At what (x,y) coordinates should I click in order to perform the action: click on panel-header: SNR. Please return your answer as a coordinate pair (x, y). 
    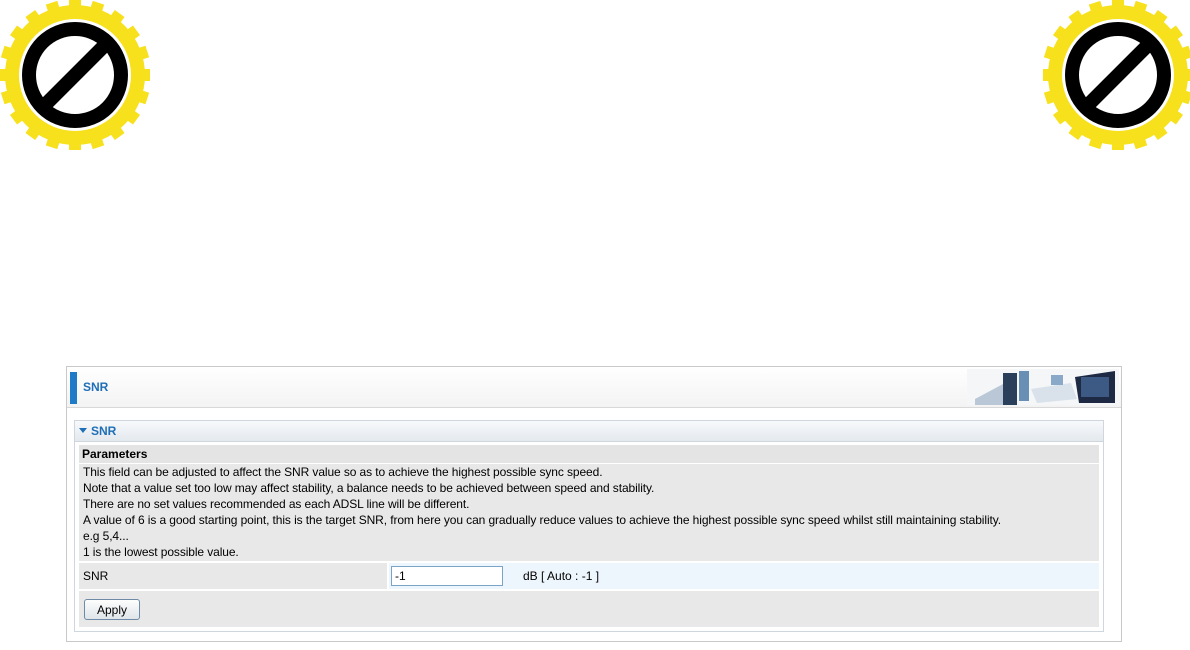
    Looking at the image, I should click on (594, 387).